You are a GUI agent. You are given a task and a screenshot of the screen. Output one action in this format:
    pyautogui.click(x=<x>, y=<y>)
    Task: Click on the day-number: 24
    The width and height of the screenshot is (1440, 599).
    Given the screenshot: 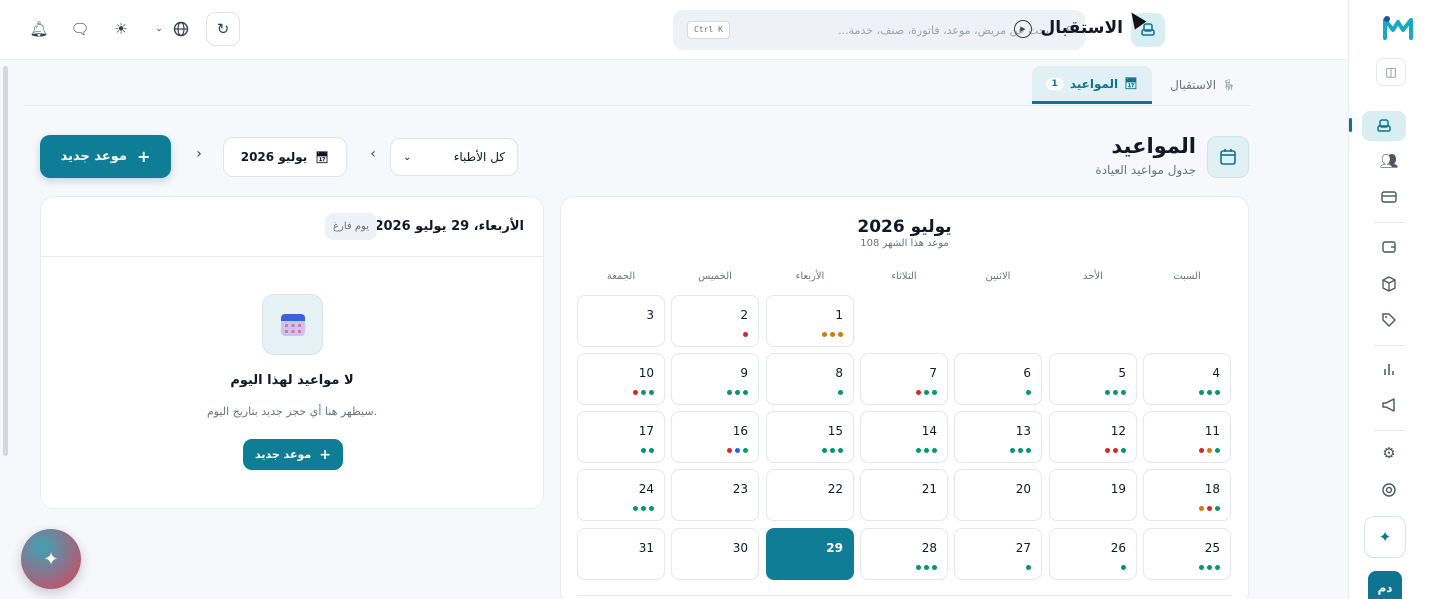 What is the action you would take?
    pyautogui.click(x=646, y=489)
    